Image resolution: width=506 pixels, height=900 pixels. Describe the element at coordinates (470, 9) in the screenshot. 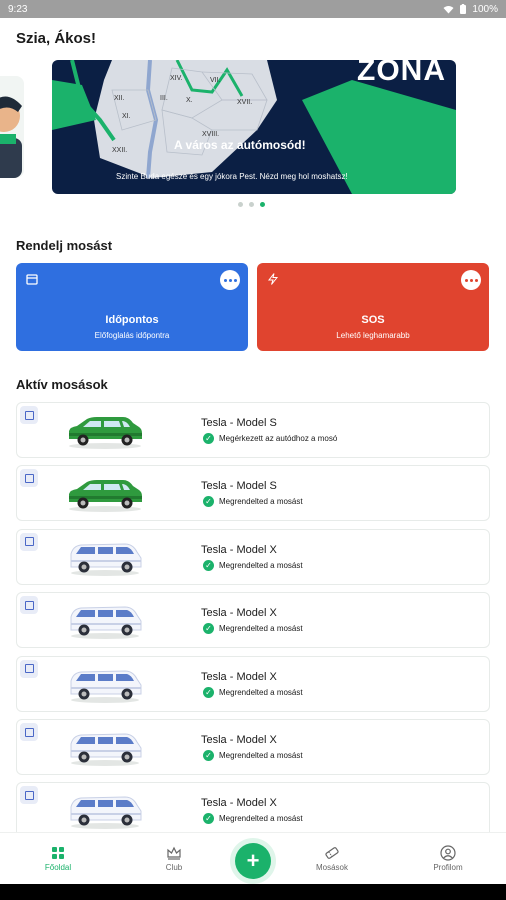

I see `status-icons: 100%` at that location.